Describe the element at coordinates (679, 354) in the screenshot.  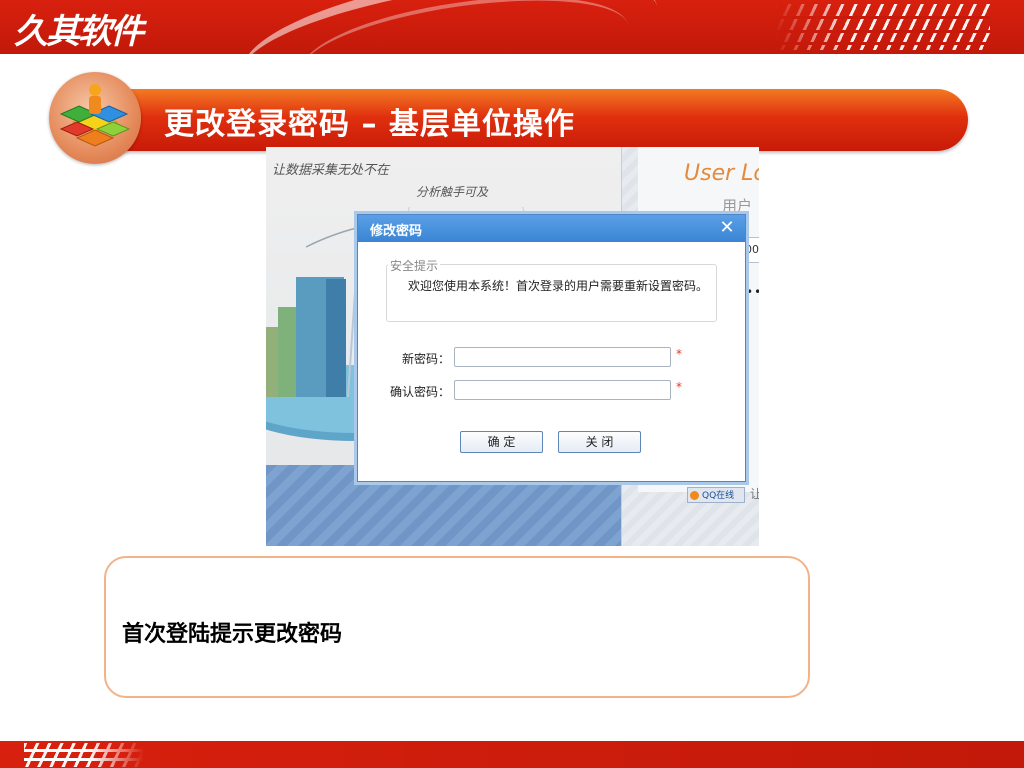
I see `new-password-required-mark: *` at that location.